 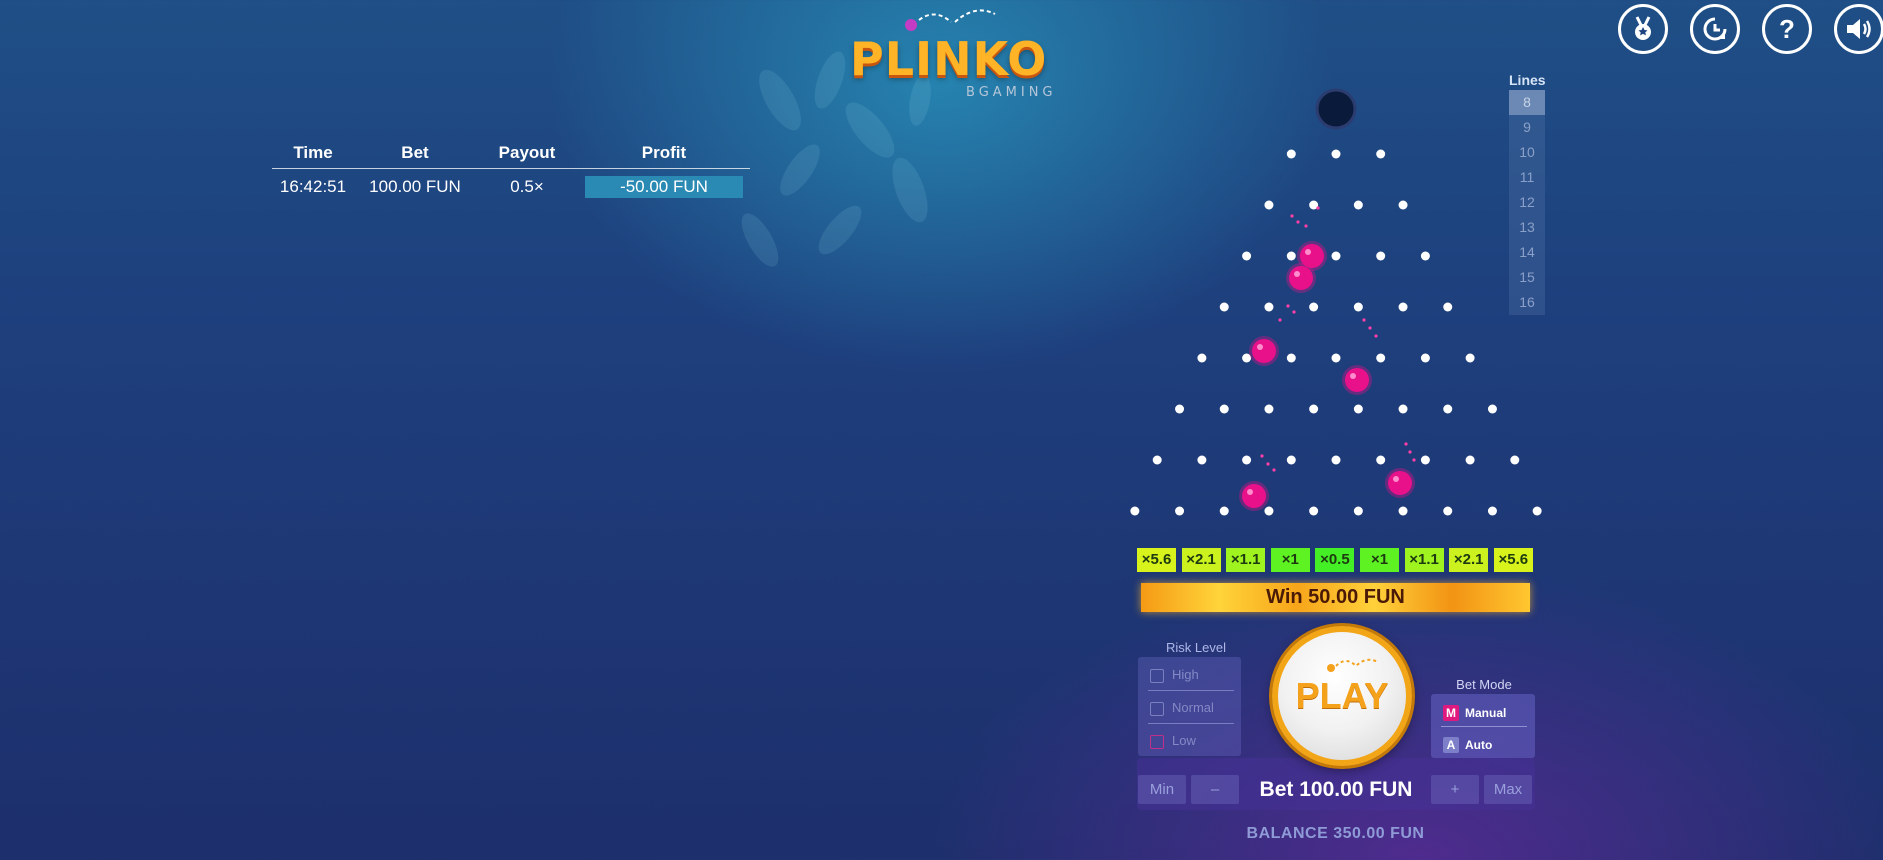 I want to click on balance: BALANCE 350.00 FUN, so click(x=1335, y=833).